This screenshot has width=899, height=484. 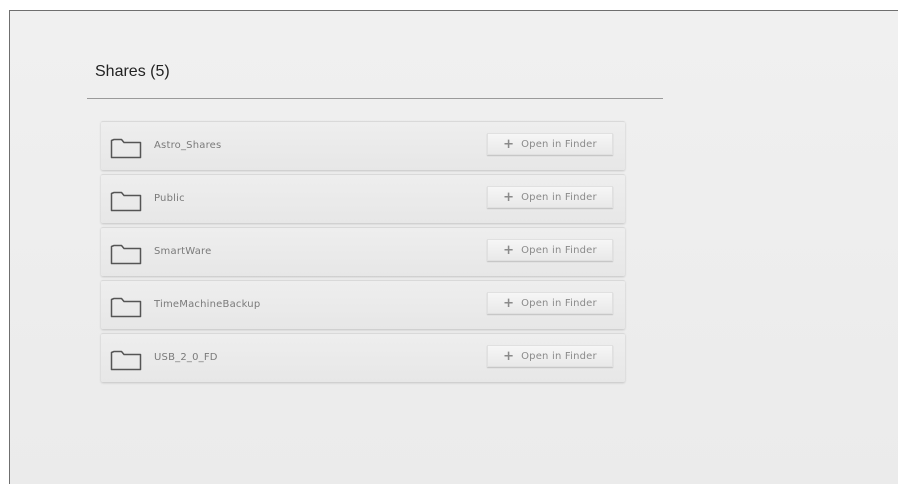 What do you see at coordinates (186, 357) in the screenshot?
I see `share-name: USB_2_0_FD` at bounding box center [186, 357].